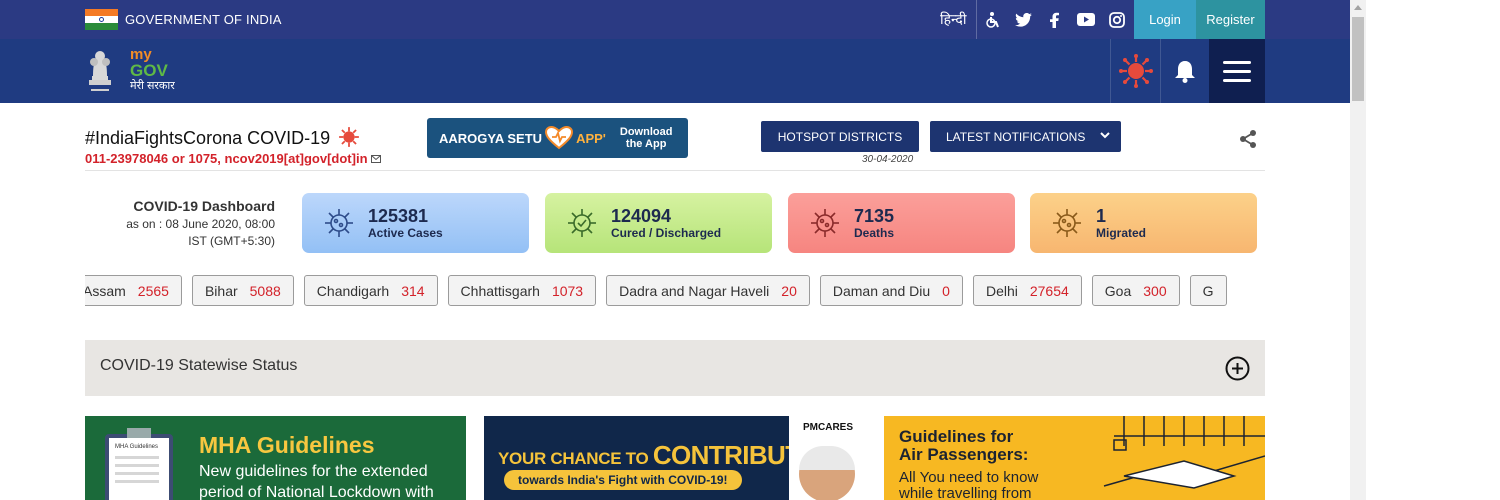 This screenshot has height=500, width=1500. Describe the element at coordinates (1135, 290) in the screenshot. I see `state-chip: Goa 300` at that location.